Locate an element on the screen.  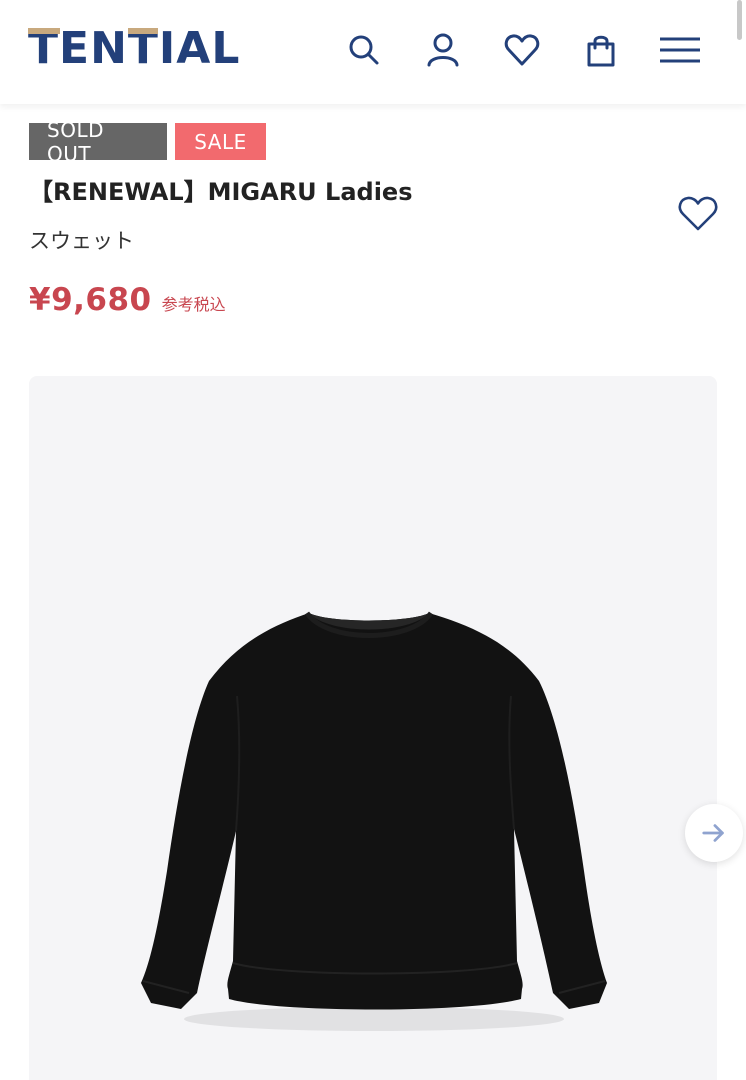
logo-text: TENTIAL is located at coordinates (134, 48).